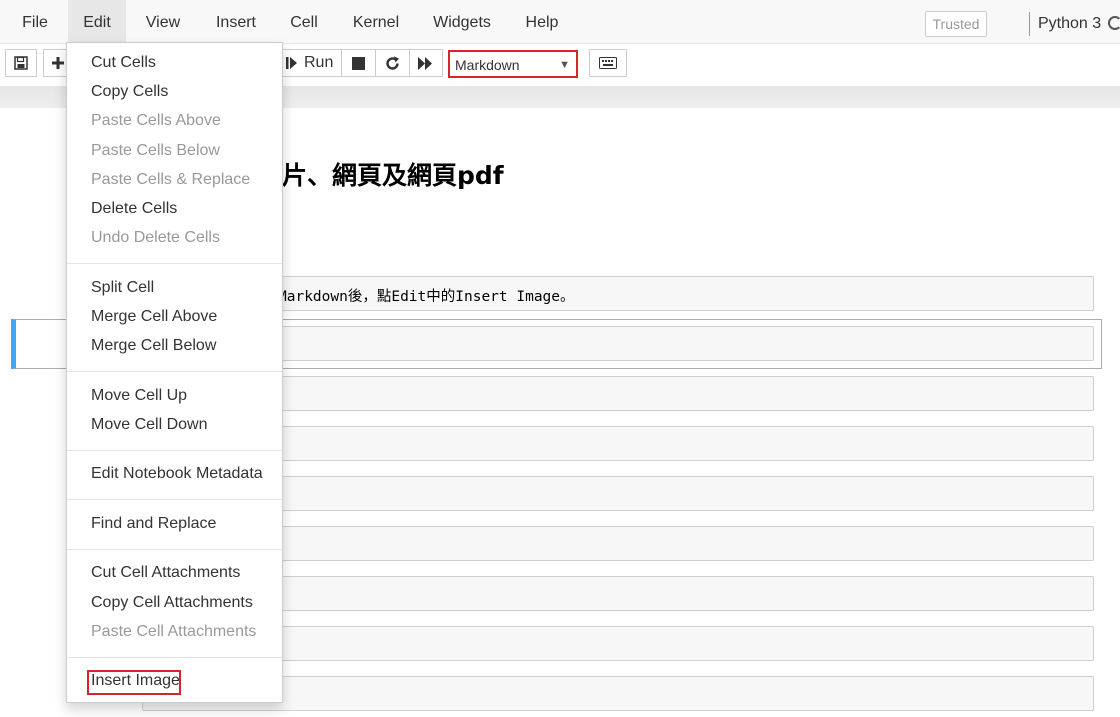 The height and width of the screenshot is (717, 1120). I want to click on menu-item-move-cell-up: Move Cell Up, so click(139, 396).